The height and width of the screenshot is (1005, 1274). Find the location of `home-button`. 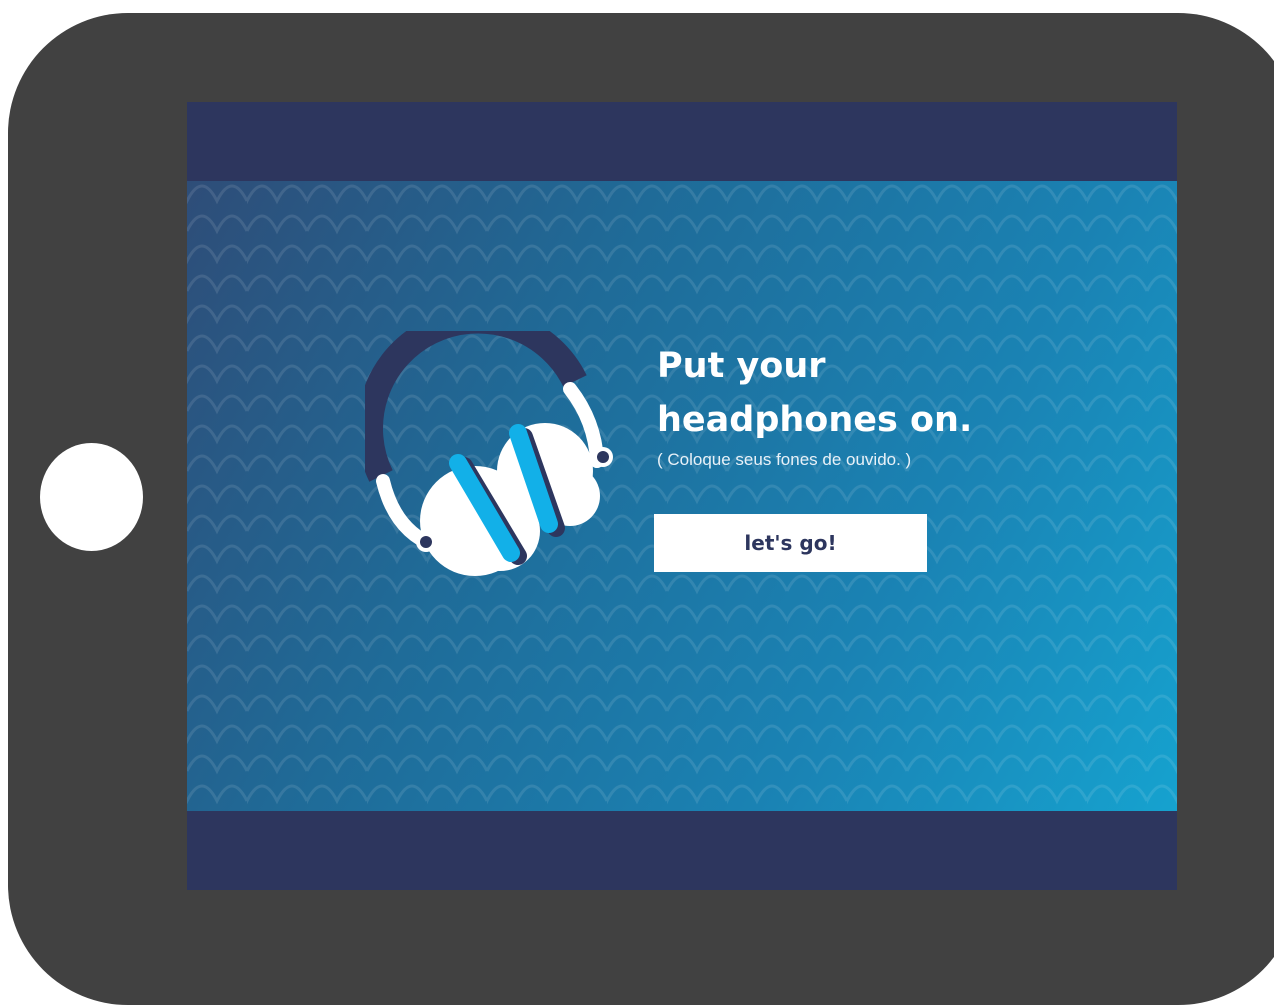

home-button is located at coordinates (91, 497).